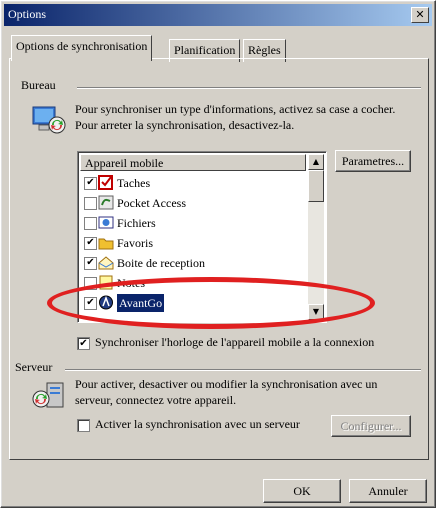  Describe the element at coordinates (195, 183) in the screenshot. I see `list-item-taches: ✔ Taches` at that location.